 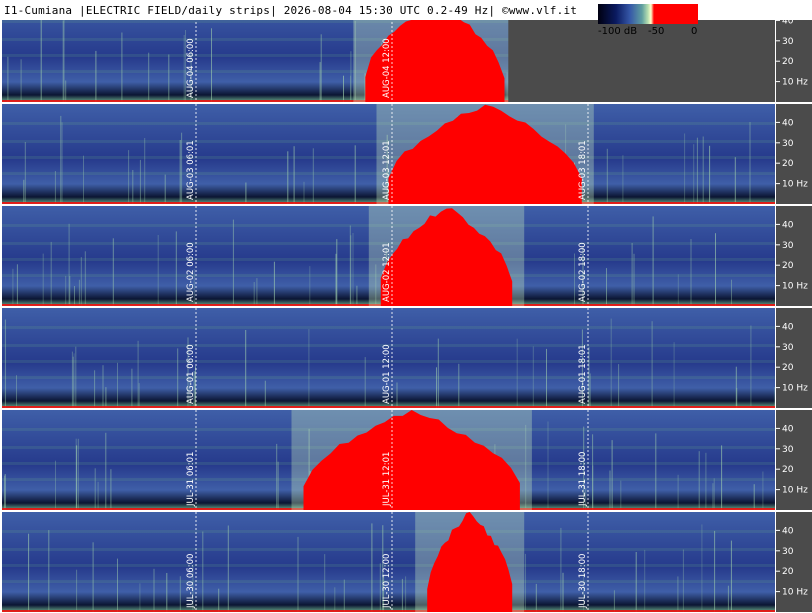 I want to click on frequency-tick-label: 10 Hz, so click(x=795, y=389).